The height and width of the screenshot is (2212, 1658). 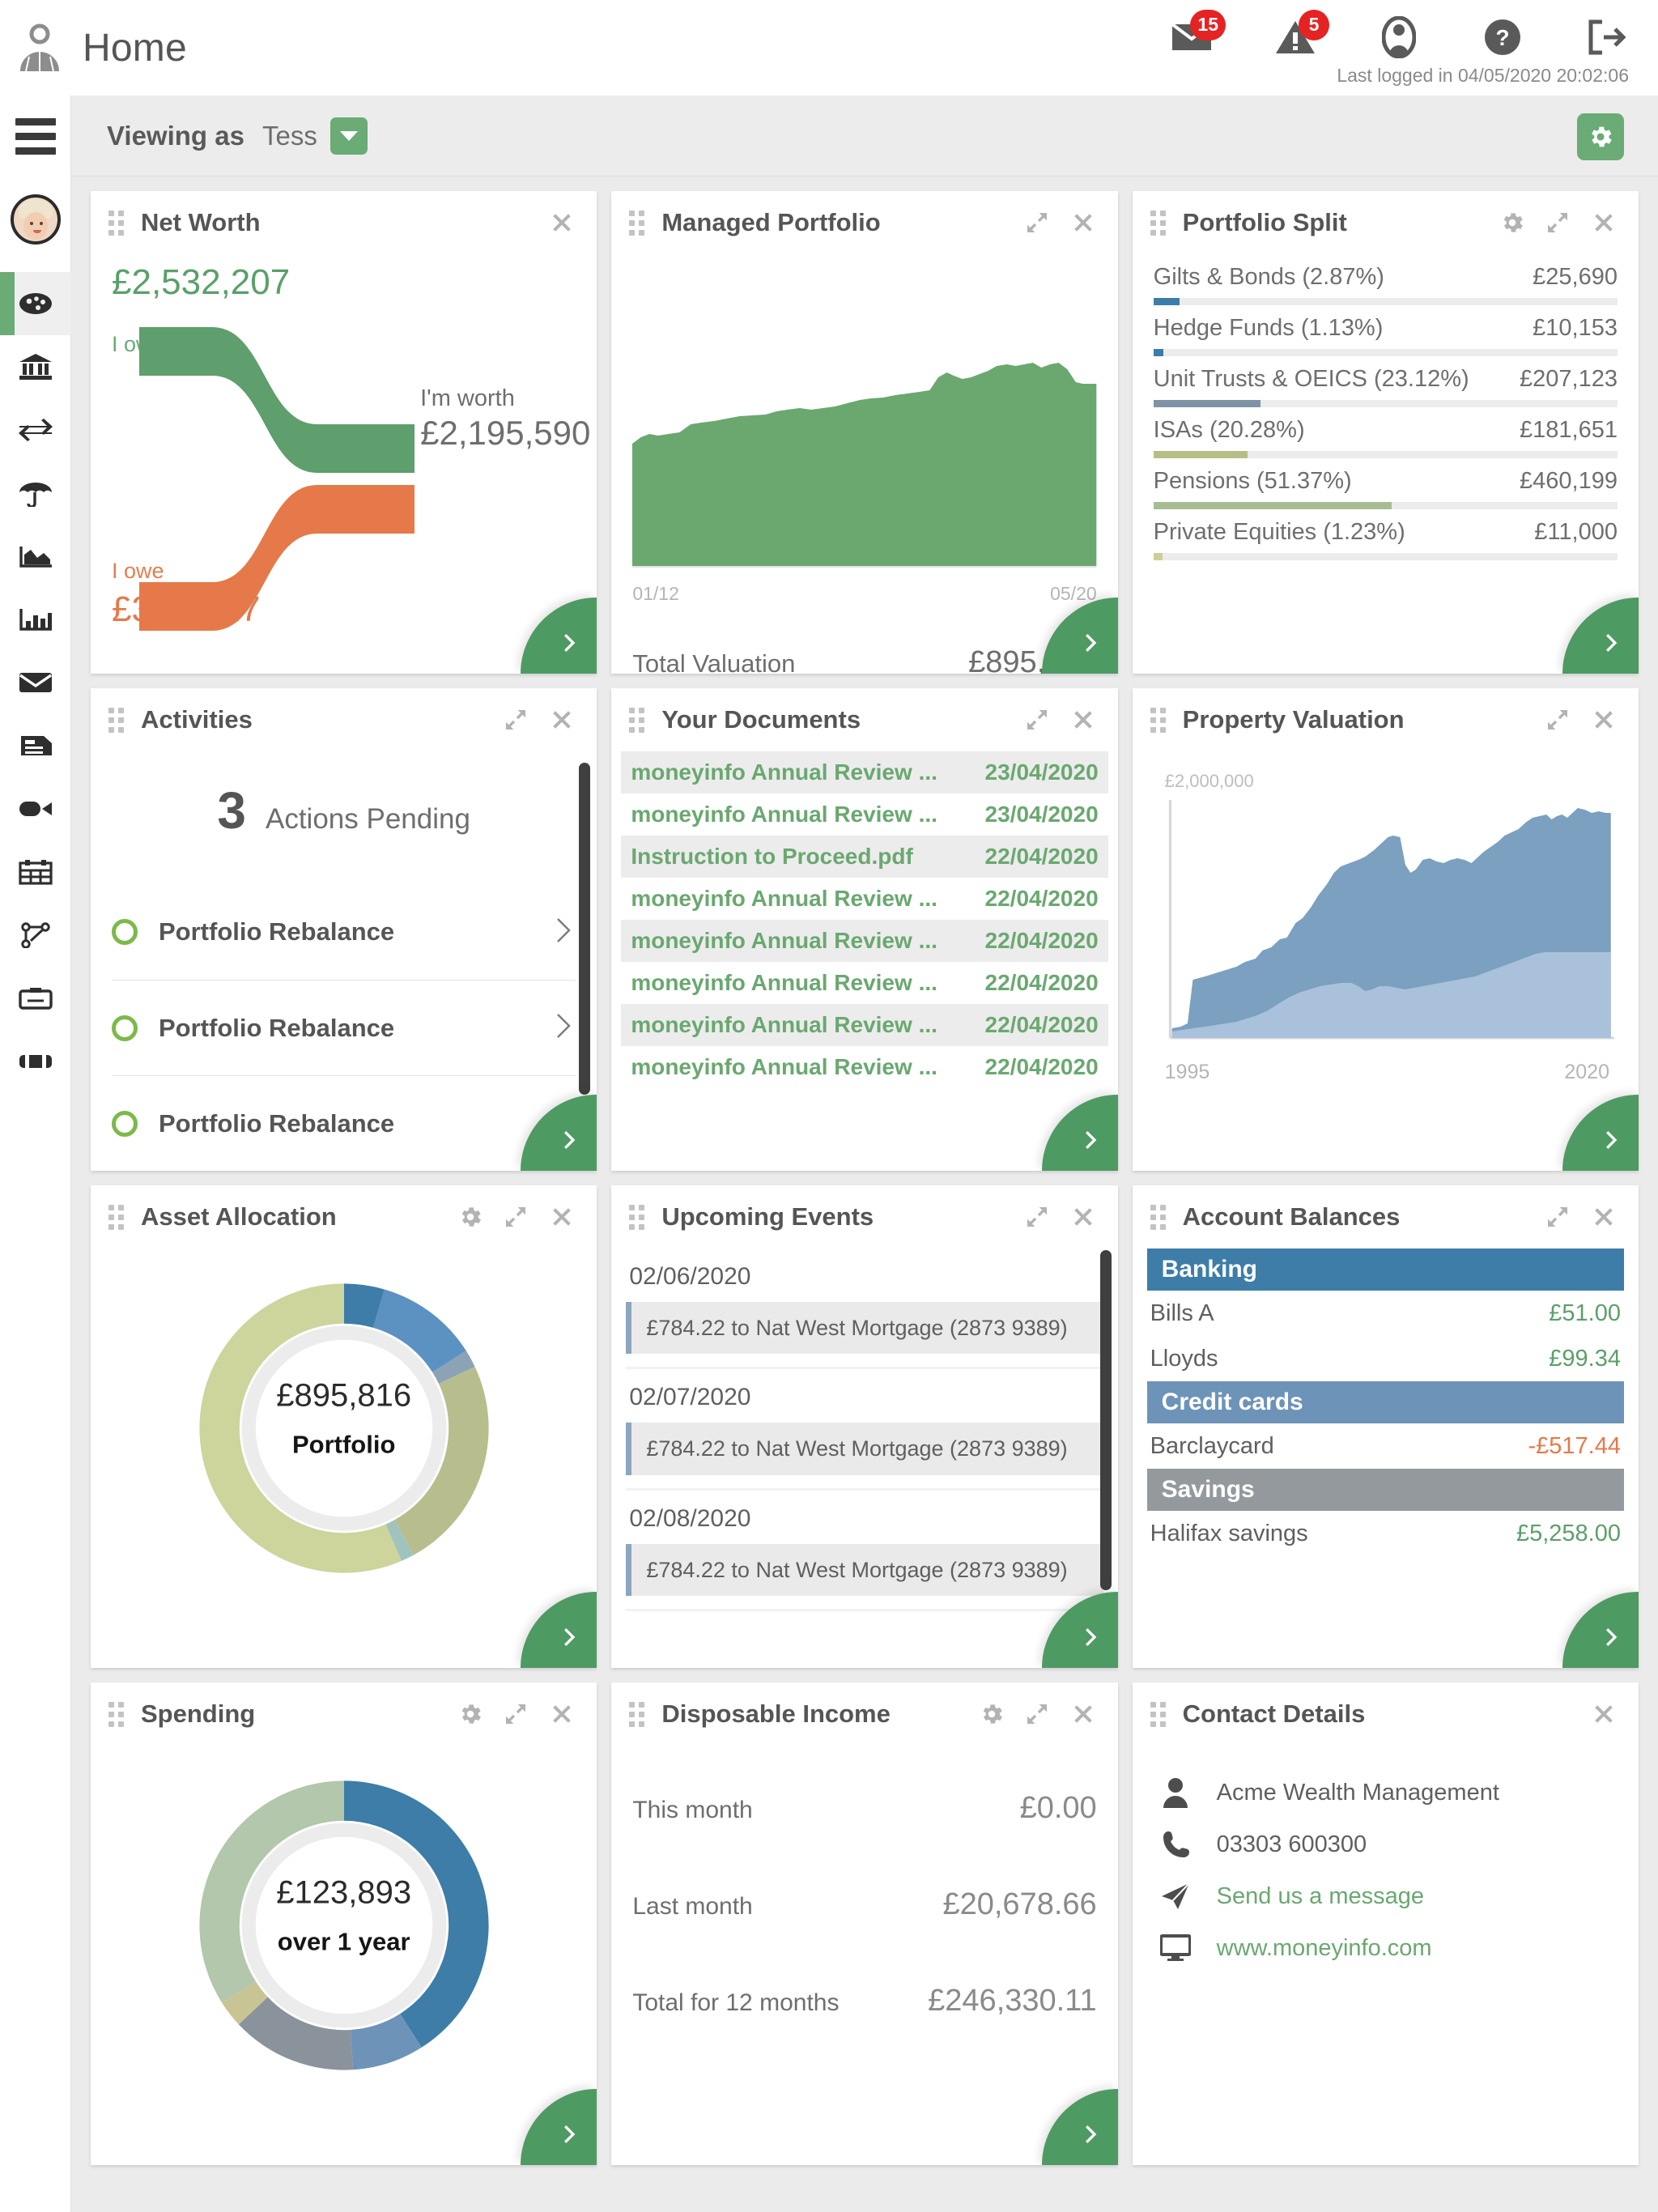 I want to click on balance-row: Bills A £51.00, so click(x=1385, y=1314).